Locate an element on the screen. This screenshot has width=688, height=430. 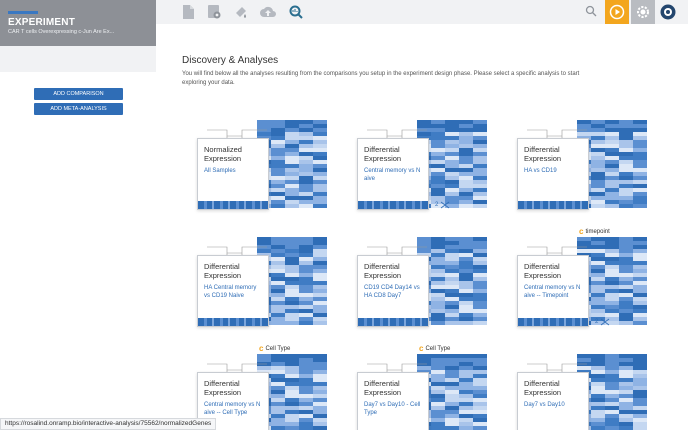
play-button is located at coordinates (617, 12).